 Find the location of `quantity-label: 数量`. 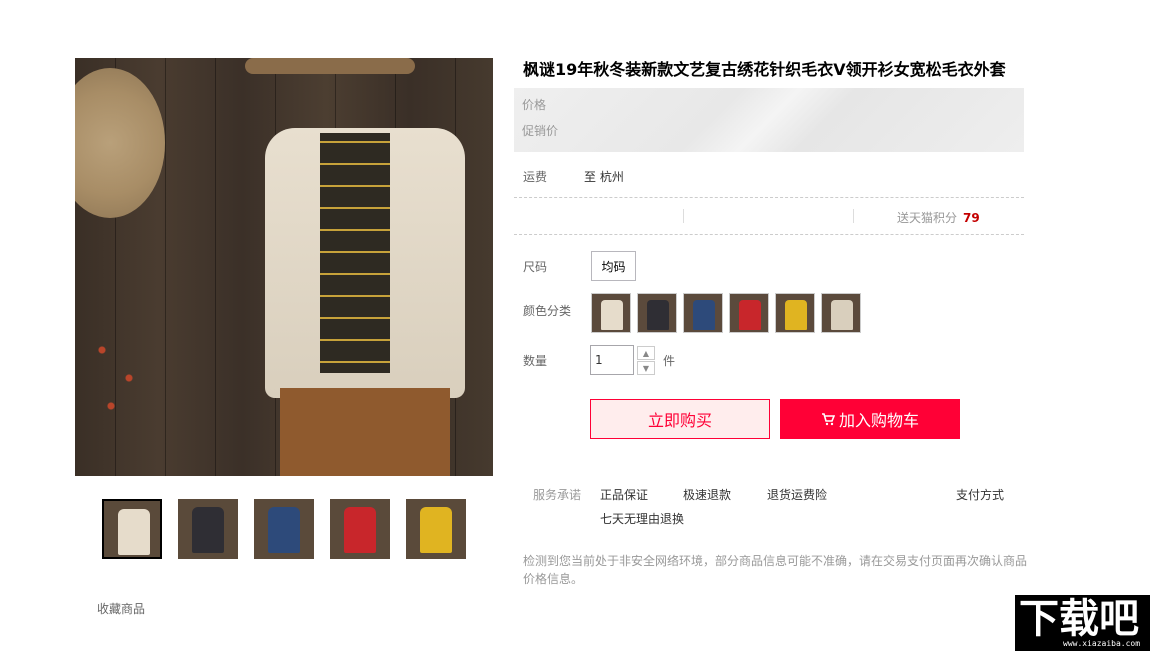

quantity-label: 数量 is located at coordinates (535, 361).